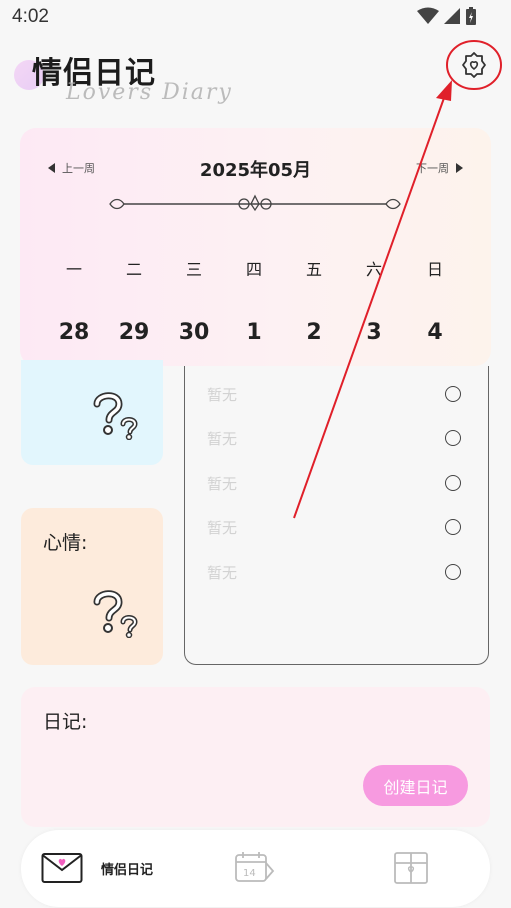  Describe the element at coordinates (255, 203) in the screenshot. I see `ornament-divider` at that location.